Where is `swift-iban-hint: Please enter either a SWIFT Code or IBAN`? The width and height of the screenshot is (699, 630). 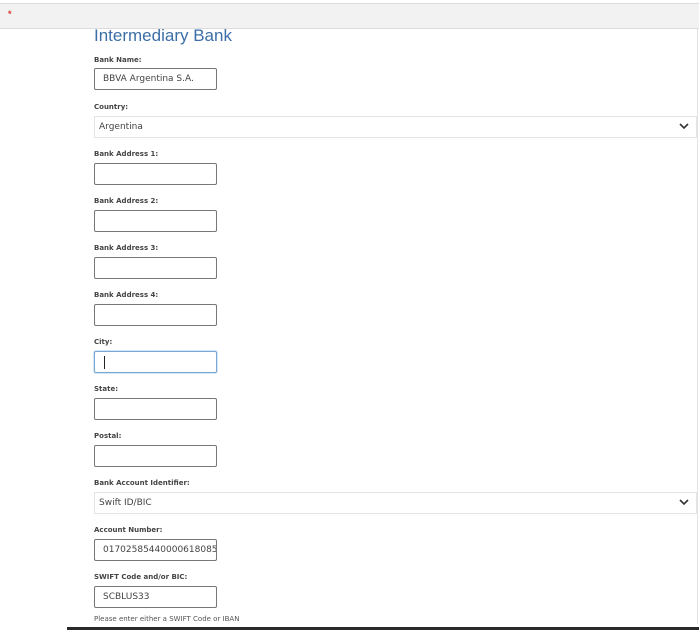 swift-iban-hint: Please enter either a SWIFT Code or IBAN is located at coordinates (167, 619).